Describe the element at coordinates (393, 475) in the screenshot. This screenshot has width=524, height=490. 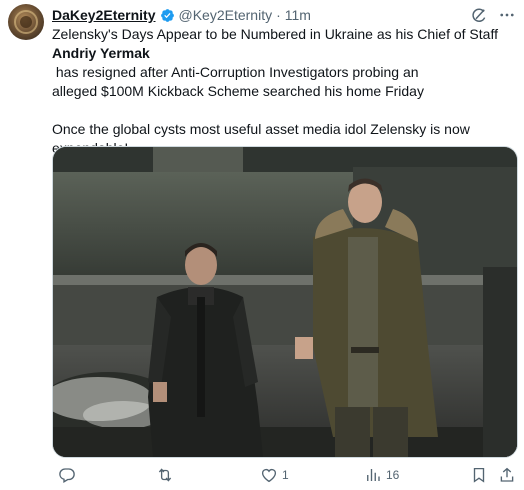
I see `views-count: 16` at that location.